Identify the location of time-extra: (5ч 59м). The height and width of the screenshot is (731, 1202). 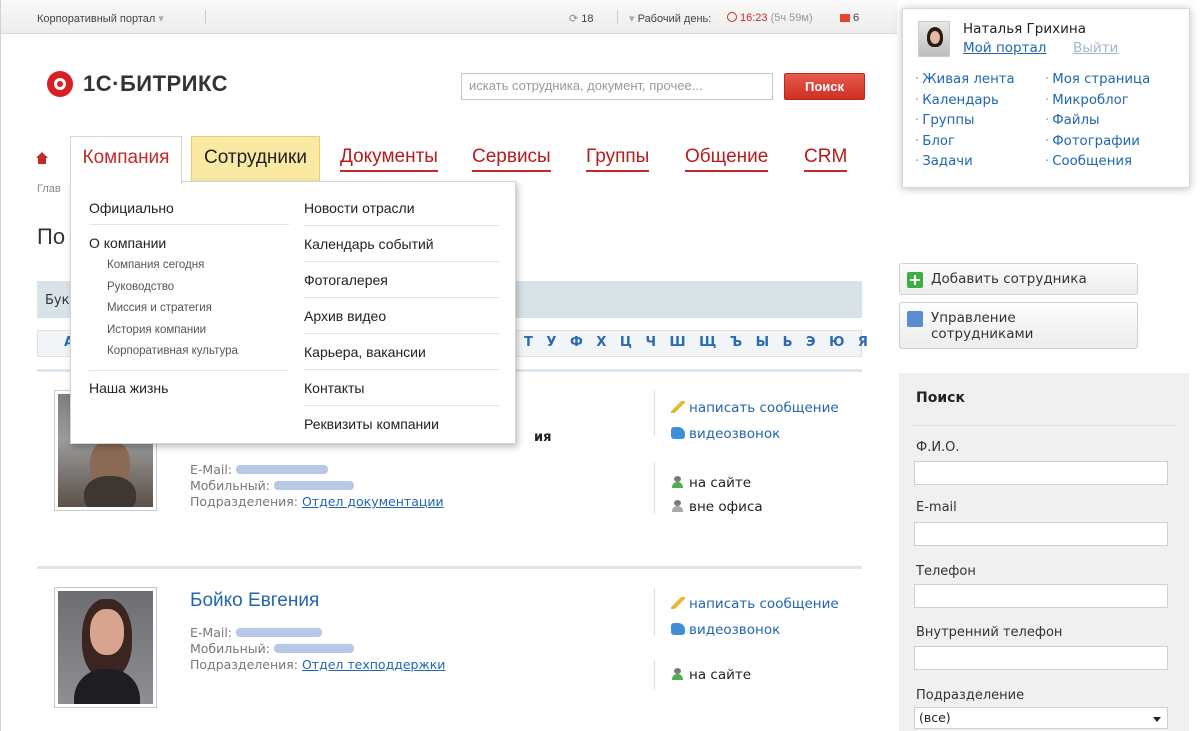
(791, 18).